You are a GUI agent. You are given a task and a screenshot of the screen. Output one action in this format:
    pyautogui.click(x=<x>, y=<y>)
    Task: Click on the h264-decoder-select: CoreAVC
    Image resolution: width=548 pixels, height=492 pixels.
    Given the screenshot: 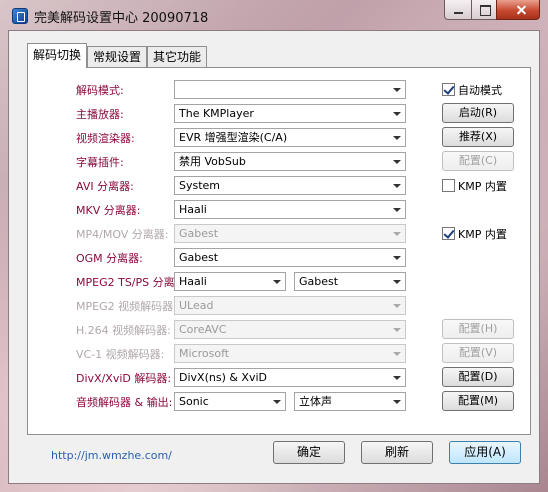 What is the action you would take?
    pyautogui.click(x=290, y=329)
    